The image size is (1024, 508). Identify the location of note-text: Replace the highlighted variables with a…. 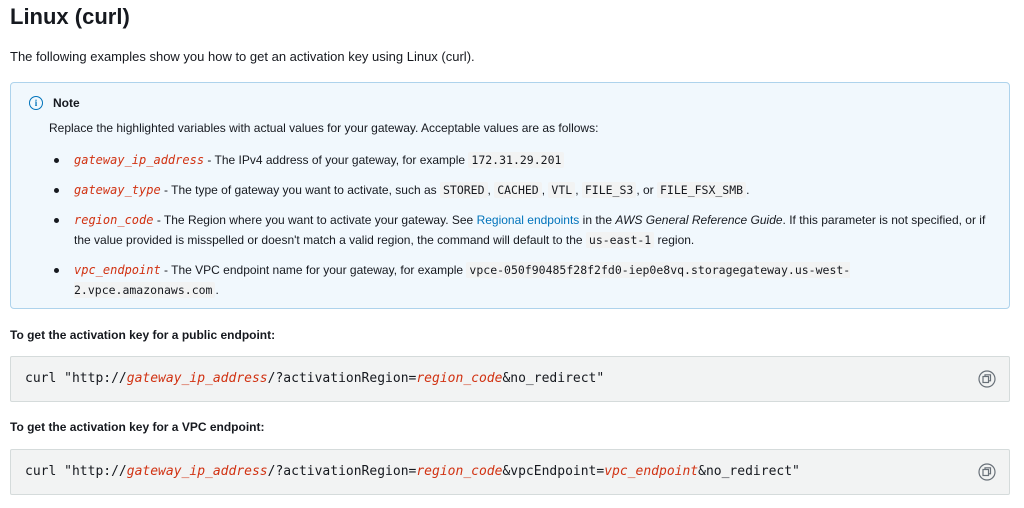
(324, 128).